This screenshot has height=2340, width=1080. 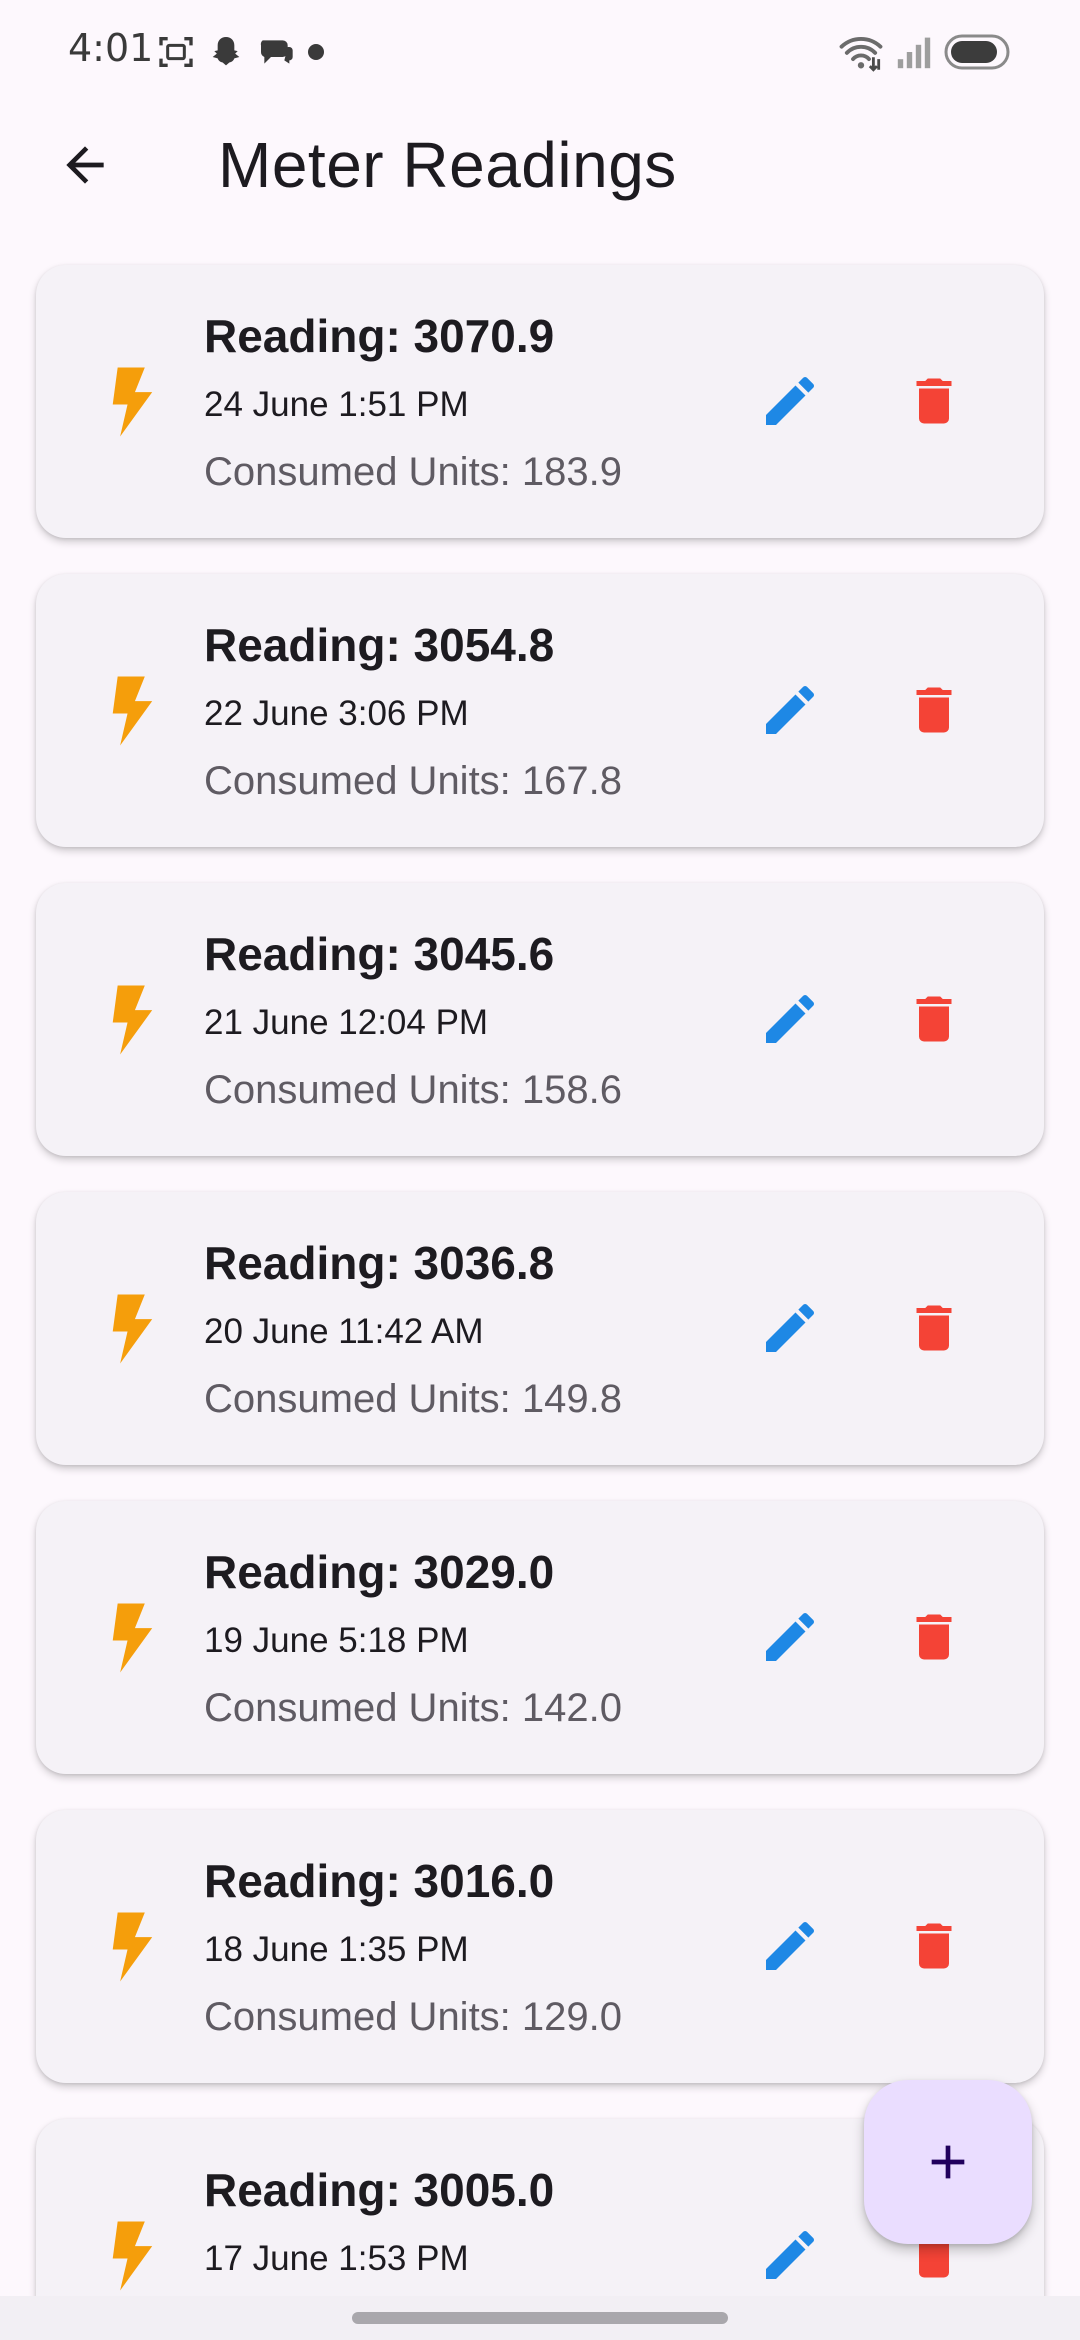 I want to click on reading-date: 19 June 5:18 PM, so click(x=336, y=1640).